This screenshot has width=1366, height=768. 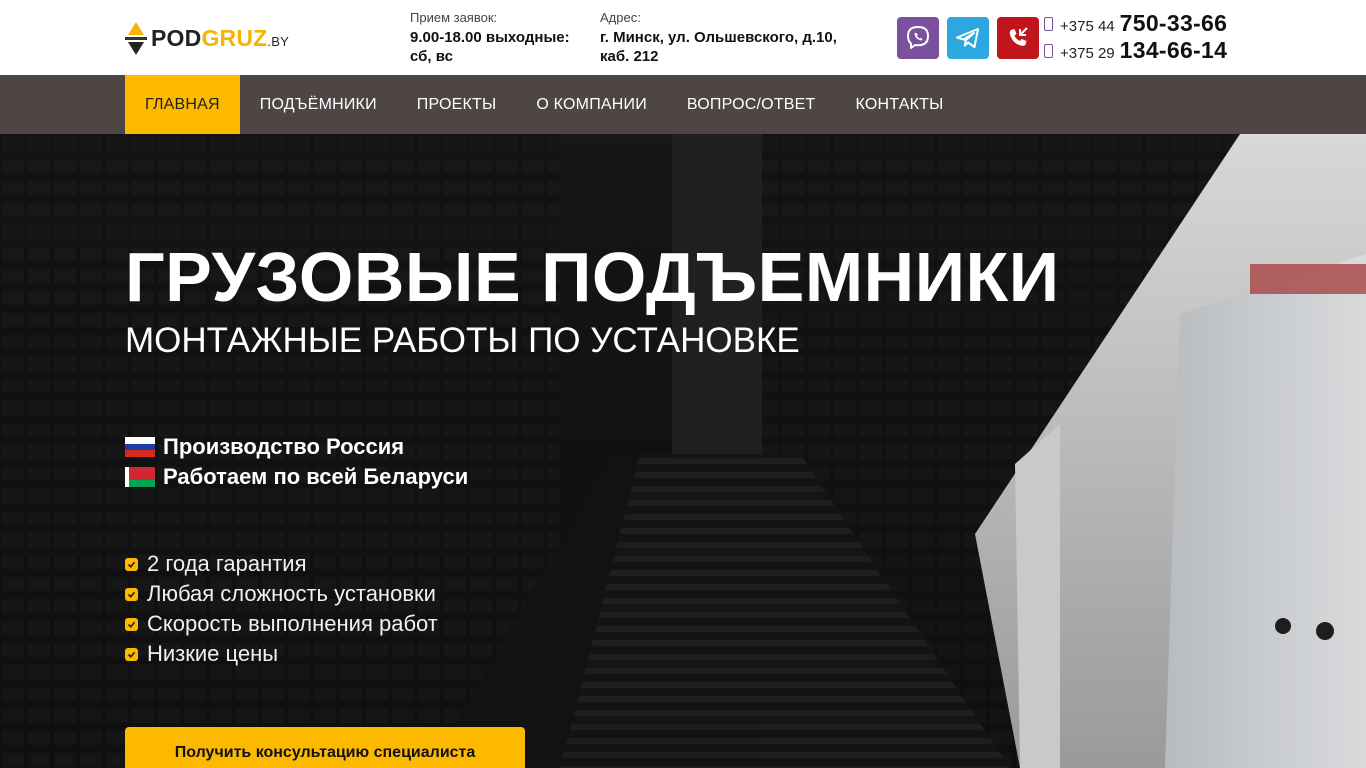 I want to click on benefit-text: Низкие цены, so click(x=213, y=653).